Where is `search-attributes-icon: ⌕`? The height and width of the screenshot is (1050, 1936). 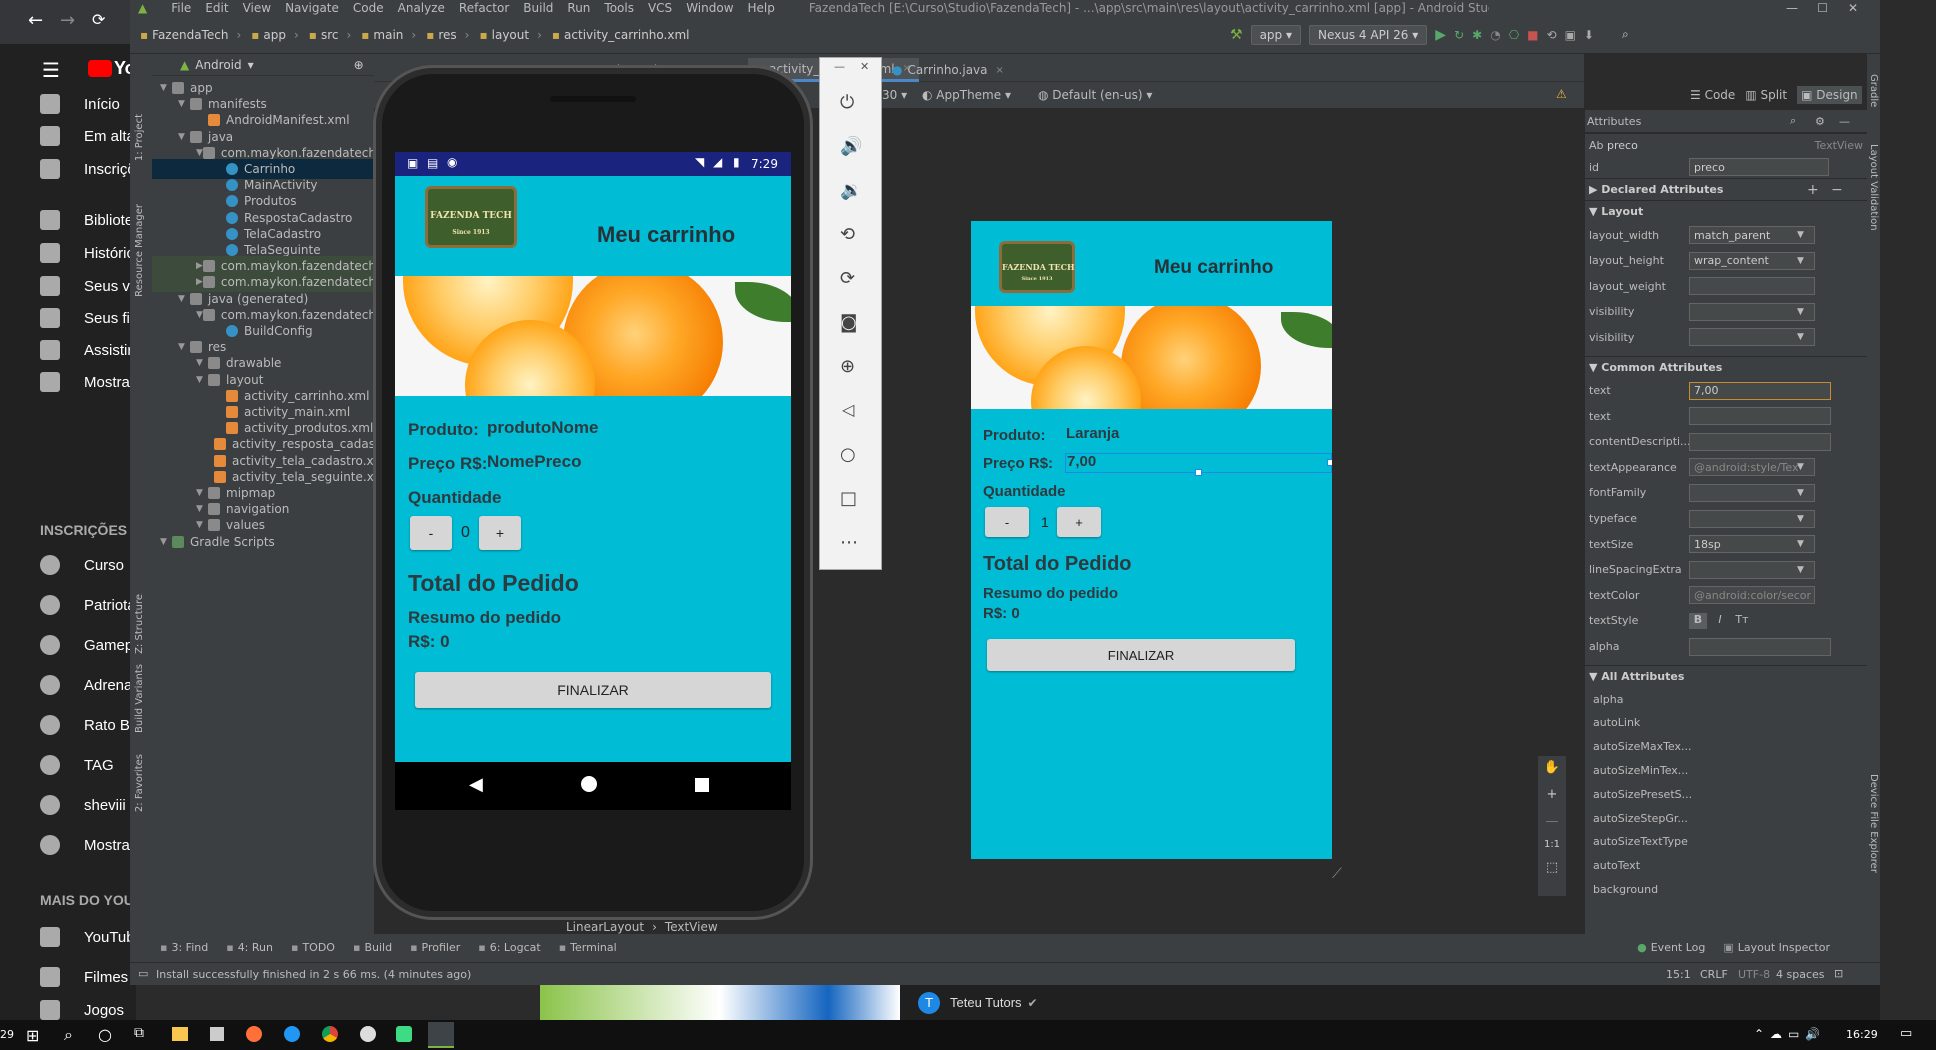
search-attributes-icon: ⌕ is located at coordinates (1793, 121).